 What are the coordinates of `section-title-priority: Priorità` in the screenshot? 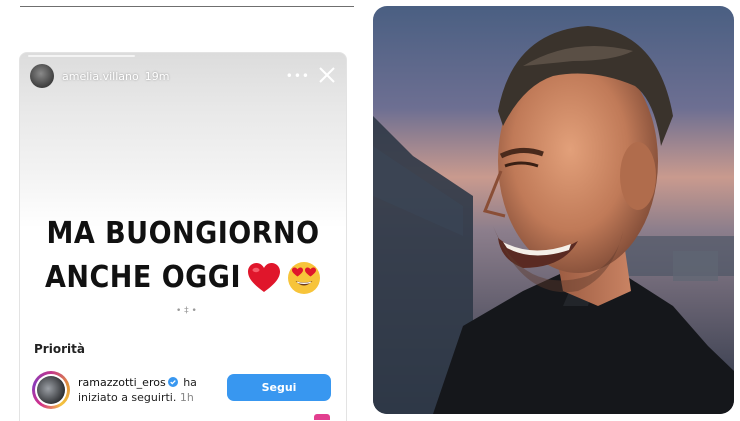 It's located at (59, 349).